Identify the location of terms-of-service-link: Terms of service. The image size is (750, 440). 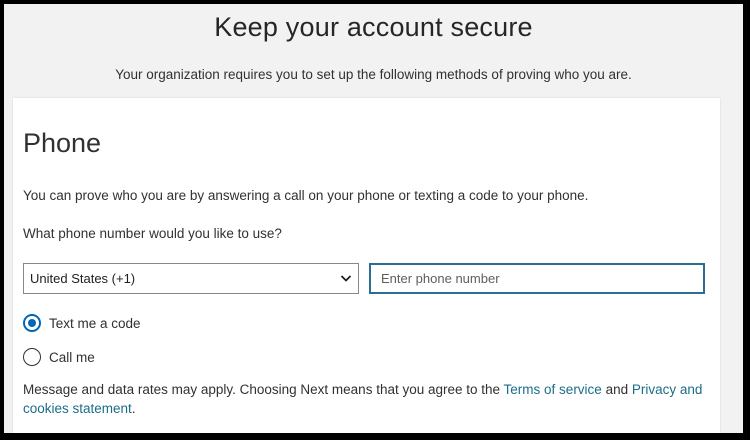
(553, 389).